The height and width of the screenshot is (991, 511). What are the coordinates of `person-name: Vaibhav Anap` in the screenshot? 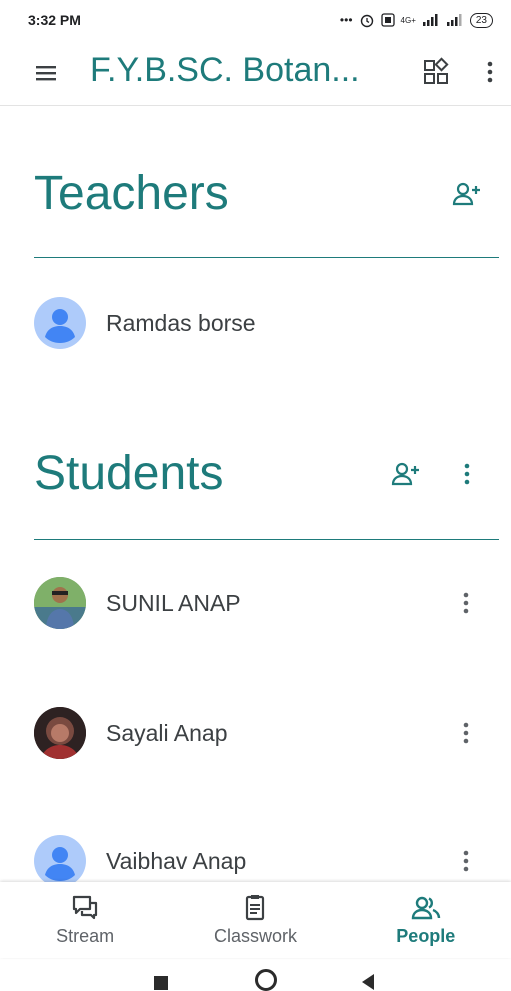 It's located at (176, 860).